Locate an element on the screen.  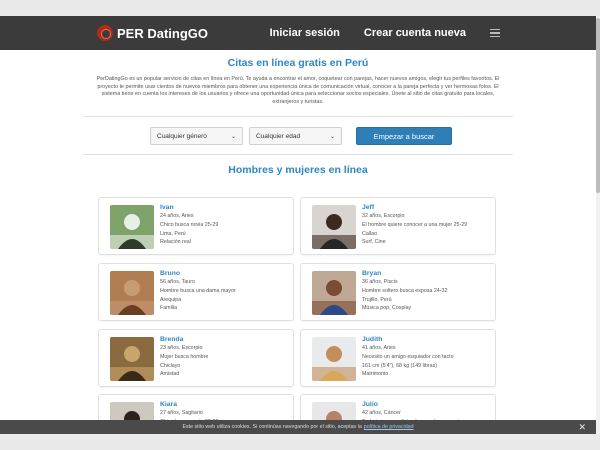
site-logo: PER DatingGO is located at coordinates (152, 33).